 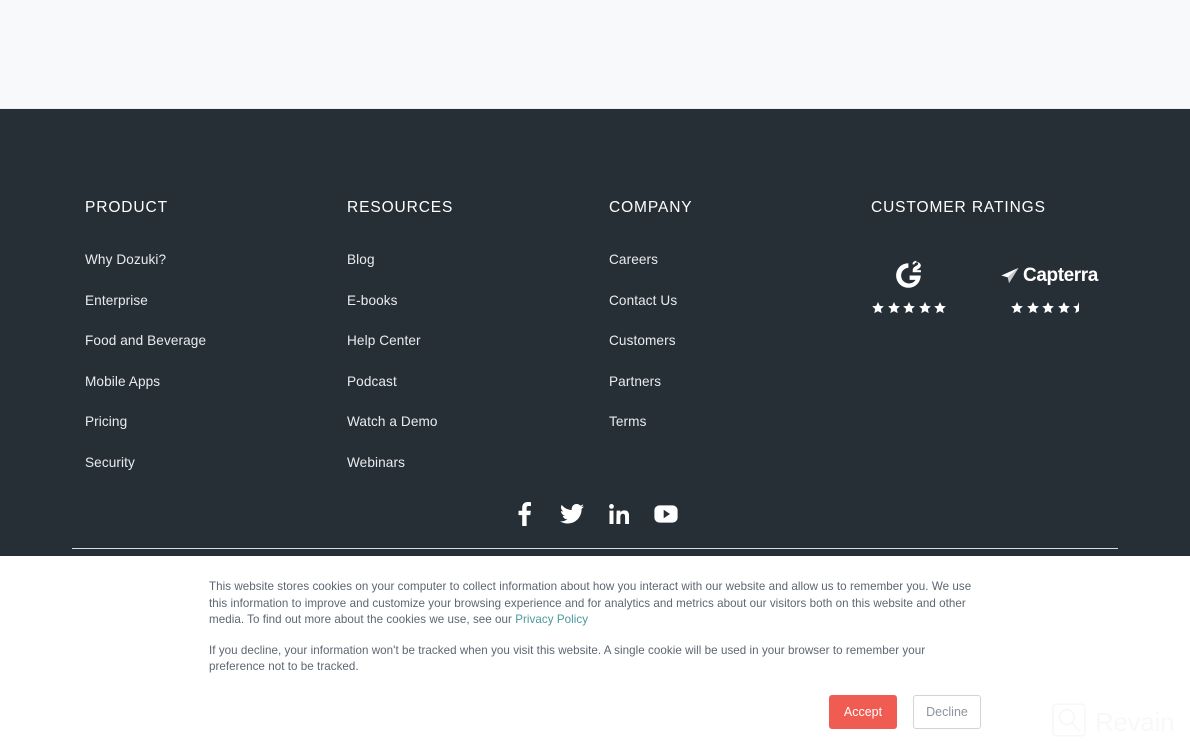 I want to click on list-item: Podcast, so click(x=478, y=382).